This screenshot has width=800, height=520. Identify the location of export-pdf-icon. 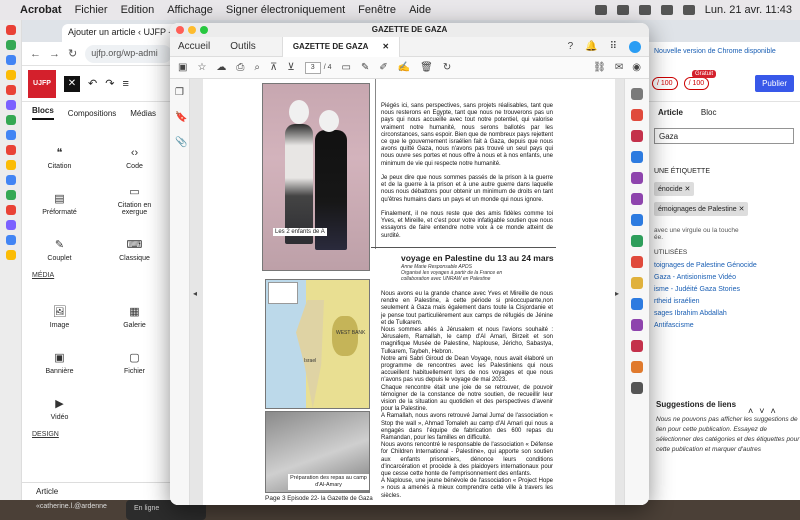
(637, 157).